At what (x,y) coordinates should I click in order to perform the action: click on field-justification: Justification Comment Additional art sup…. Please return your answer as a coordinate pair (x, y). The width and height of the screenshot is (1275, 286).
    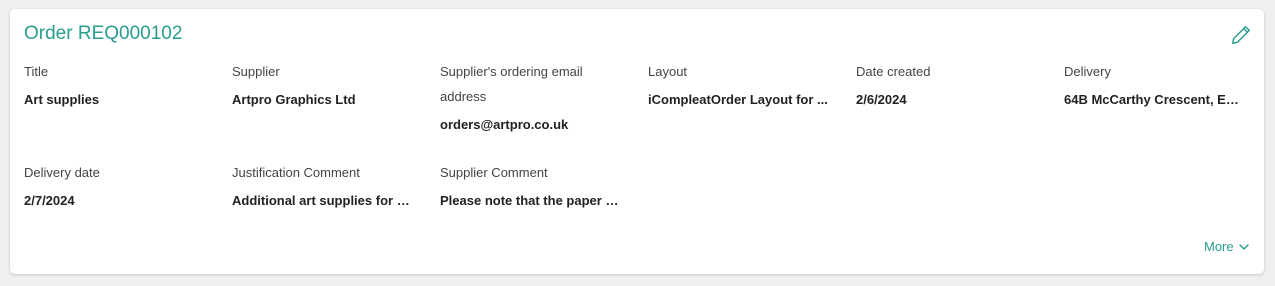
    Looking at the image, I should click on (327, 185).